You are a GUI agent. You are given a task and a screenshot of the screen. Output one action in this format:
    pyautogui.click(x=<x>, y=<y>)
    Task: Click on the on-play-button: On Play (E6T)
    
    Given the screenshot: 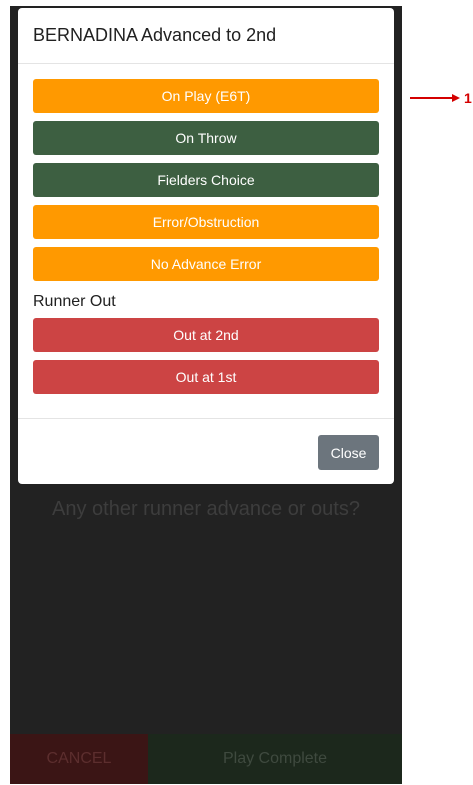 What is the action you would take?
    pyautogui.click(x=206, y=96)
    